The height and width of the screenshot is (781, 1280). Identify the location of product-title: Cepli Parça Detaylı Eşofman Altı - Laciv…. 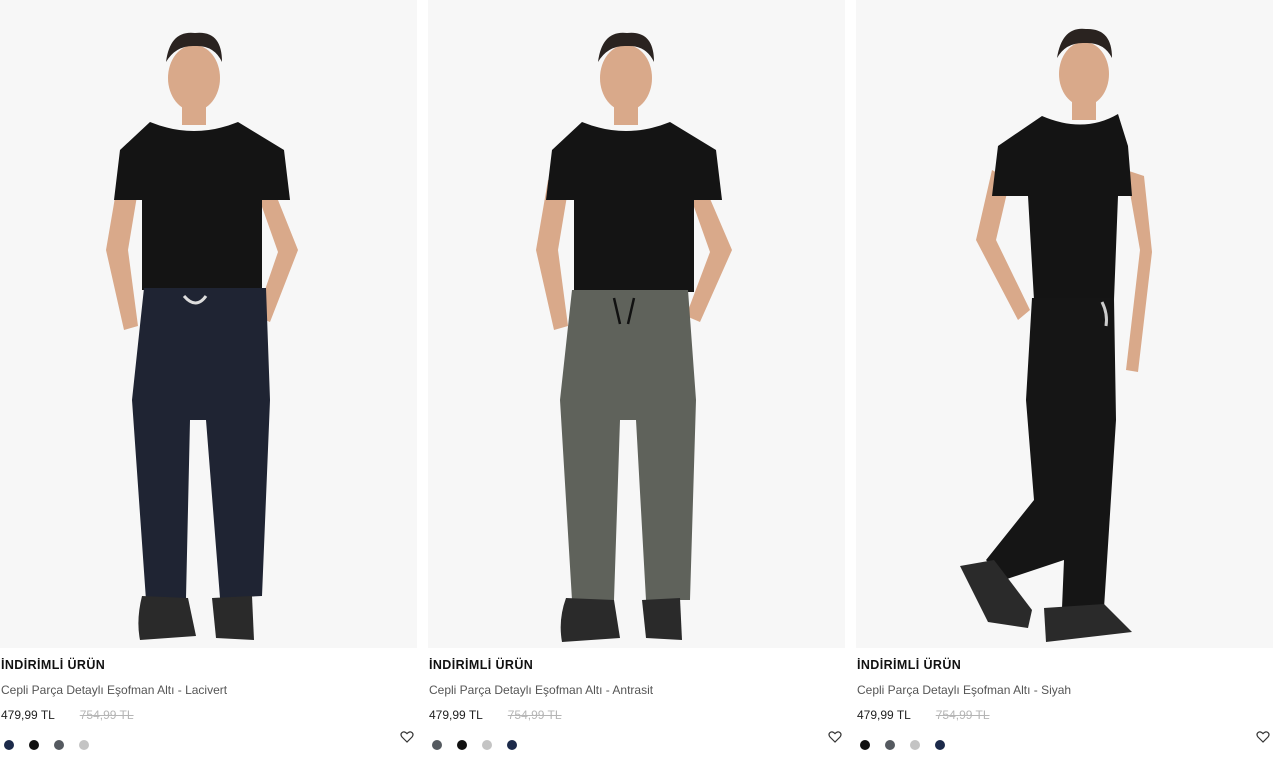
(114, 690).